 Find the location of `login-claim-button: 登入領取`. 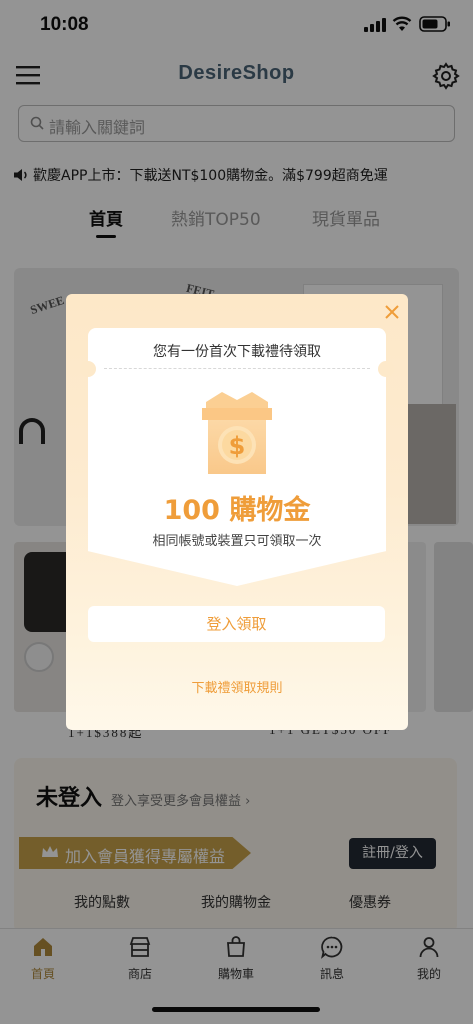

login-claim-button: 登入領取 is located at coordinates (236, 624).